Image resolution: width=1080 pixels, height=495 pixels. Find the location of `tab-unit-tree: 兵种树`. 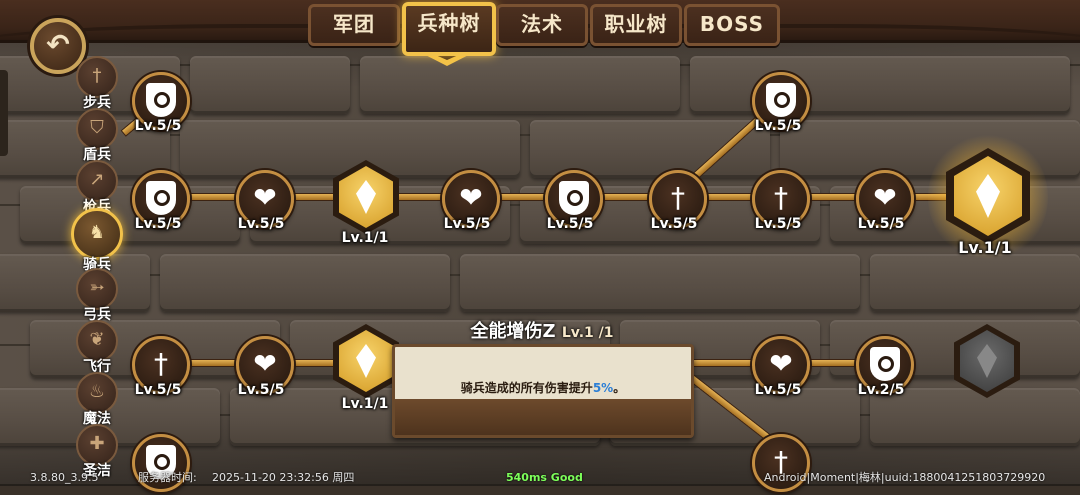

tab-unit-tree: 兵种树 is located at coordinates (449, 29).